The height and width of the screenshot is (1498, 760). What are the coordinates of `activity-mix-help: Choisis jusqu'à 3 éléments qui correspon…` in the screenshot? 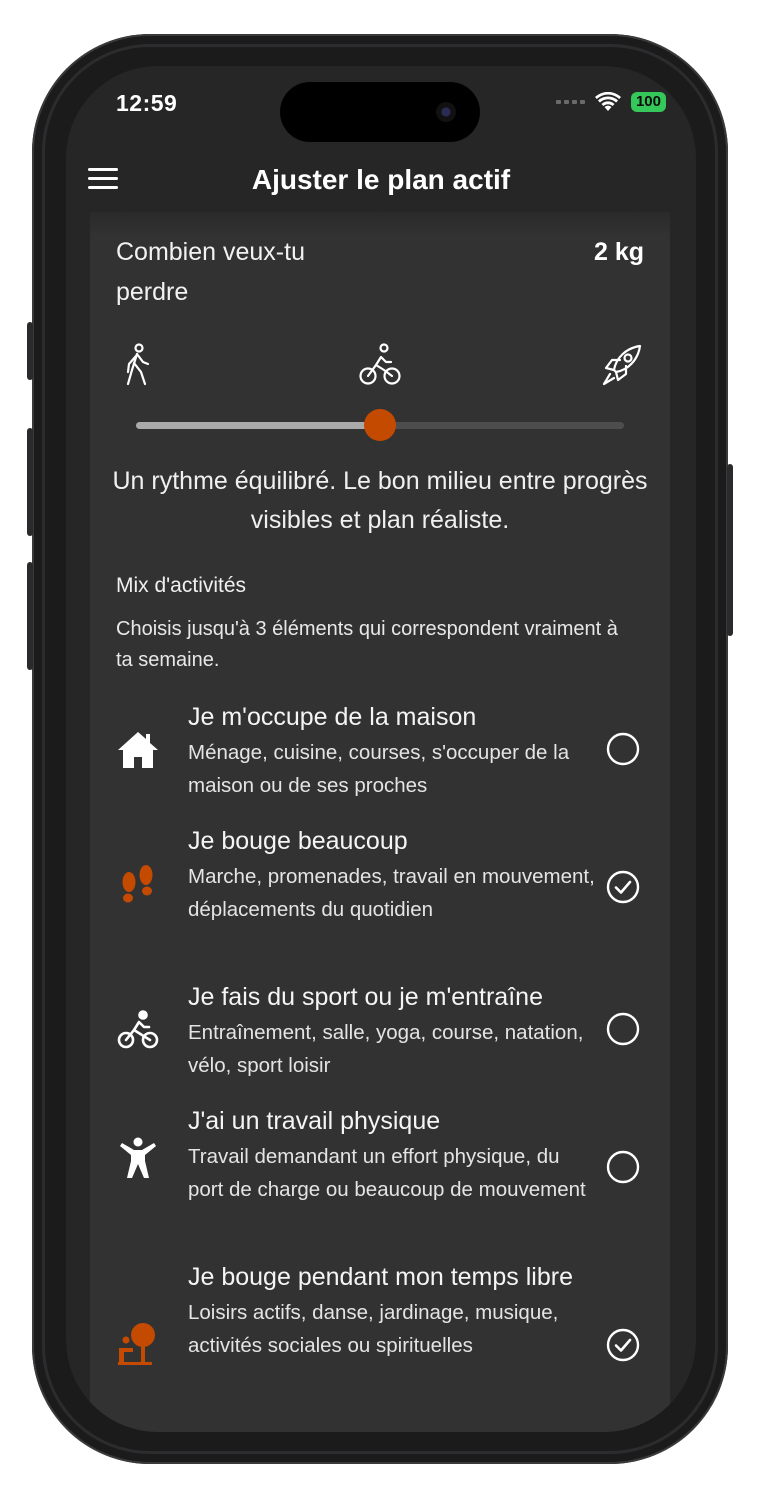 It's located at (367, 644).